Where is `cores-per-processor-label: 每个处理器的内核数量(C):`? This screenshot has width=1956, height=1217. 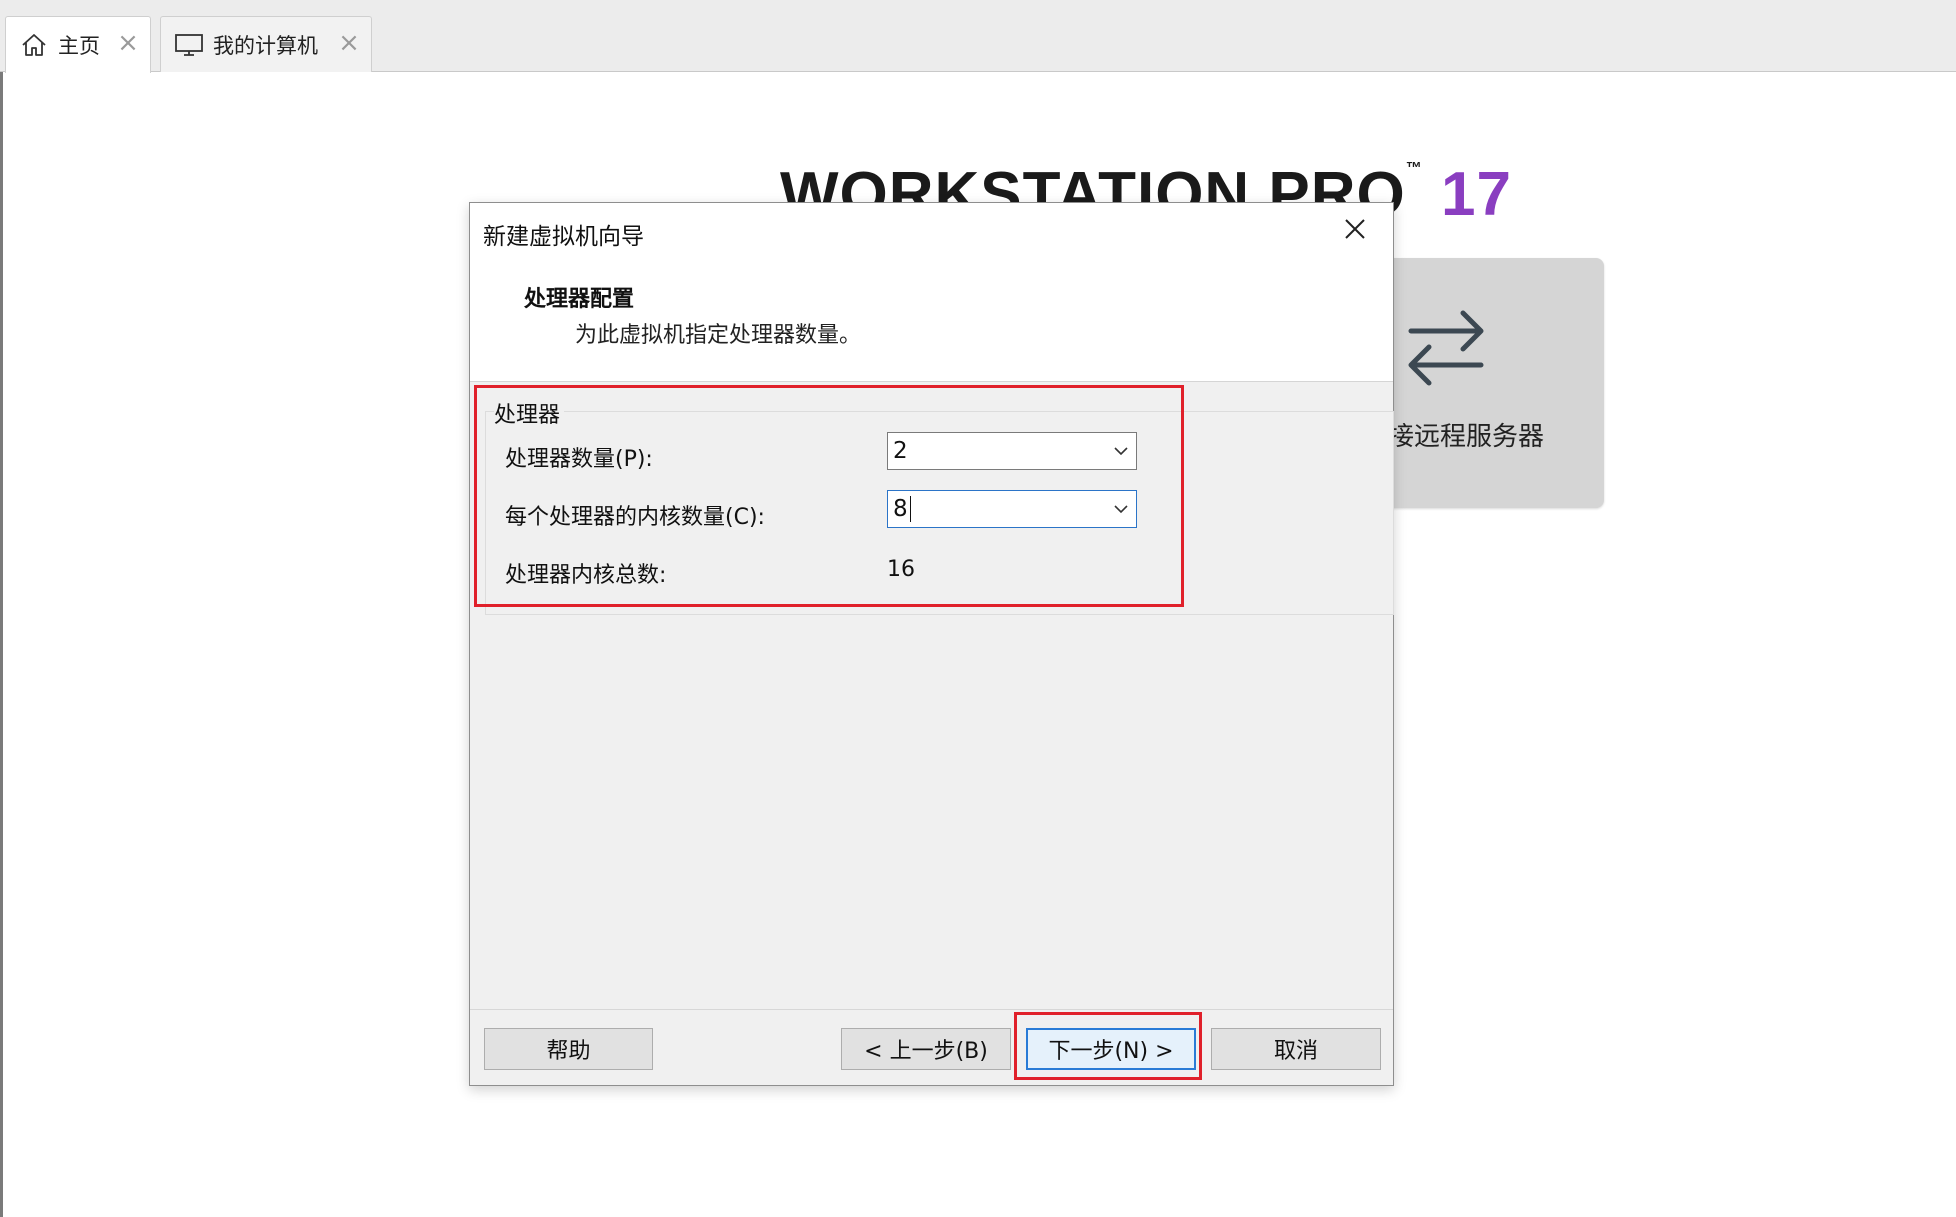 cores-per-processor-label: 每个处理器的内核数量(C): is located at coordinates (635, 517).